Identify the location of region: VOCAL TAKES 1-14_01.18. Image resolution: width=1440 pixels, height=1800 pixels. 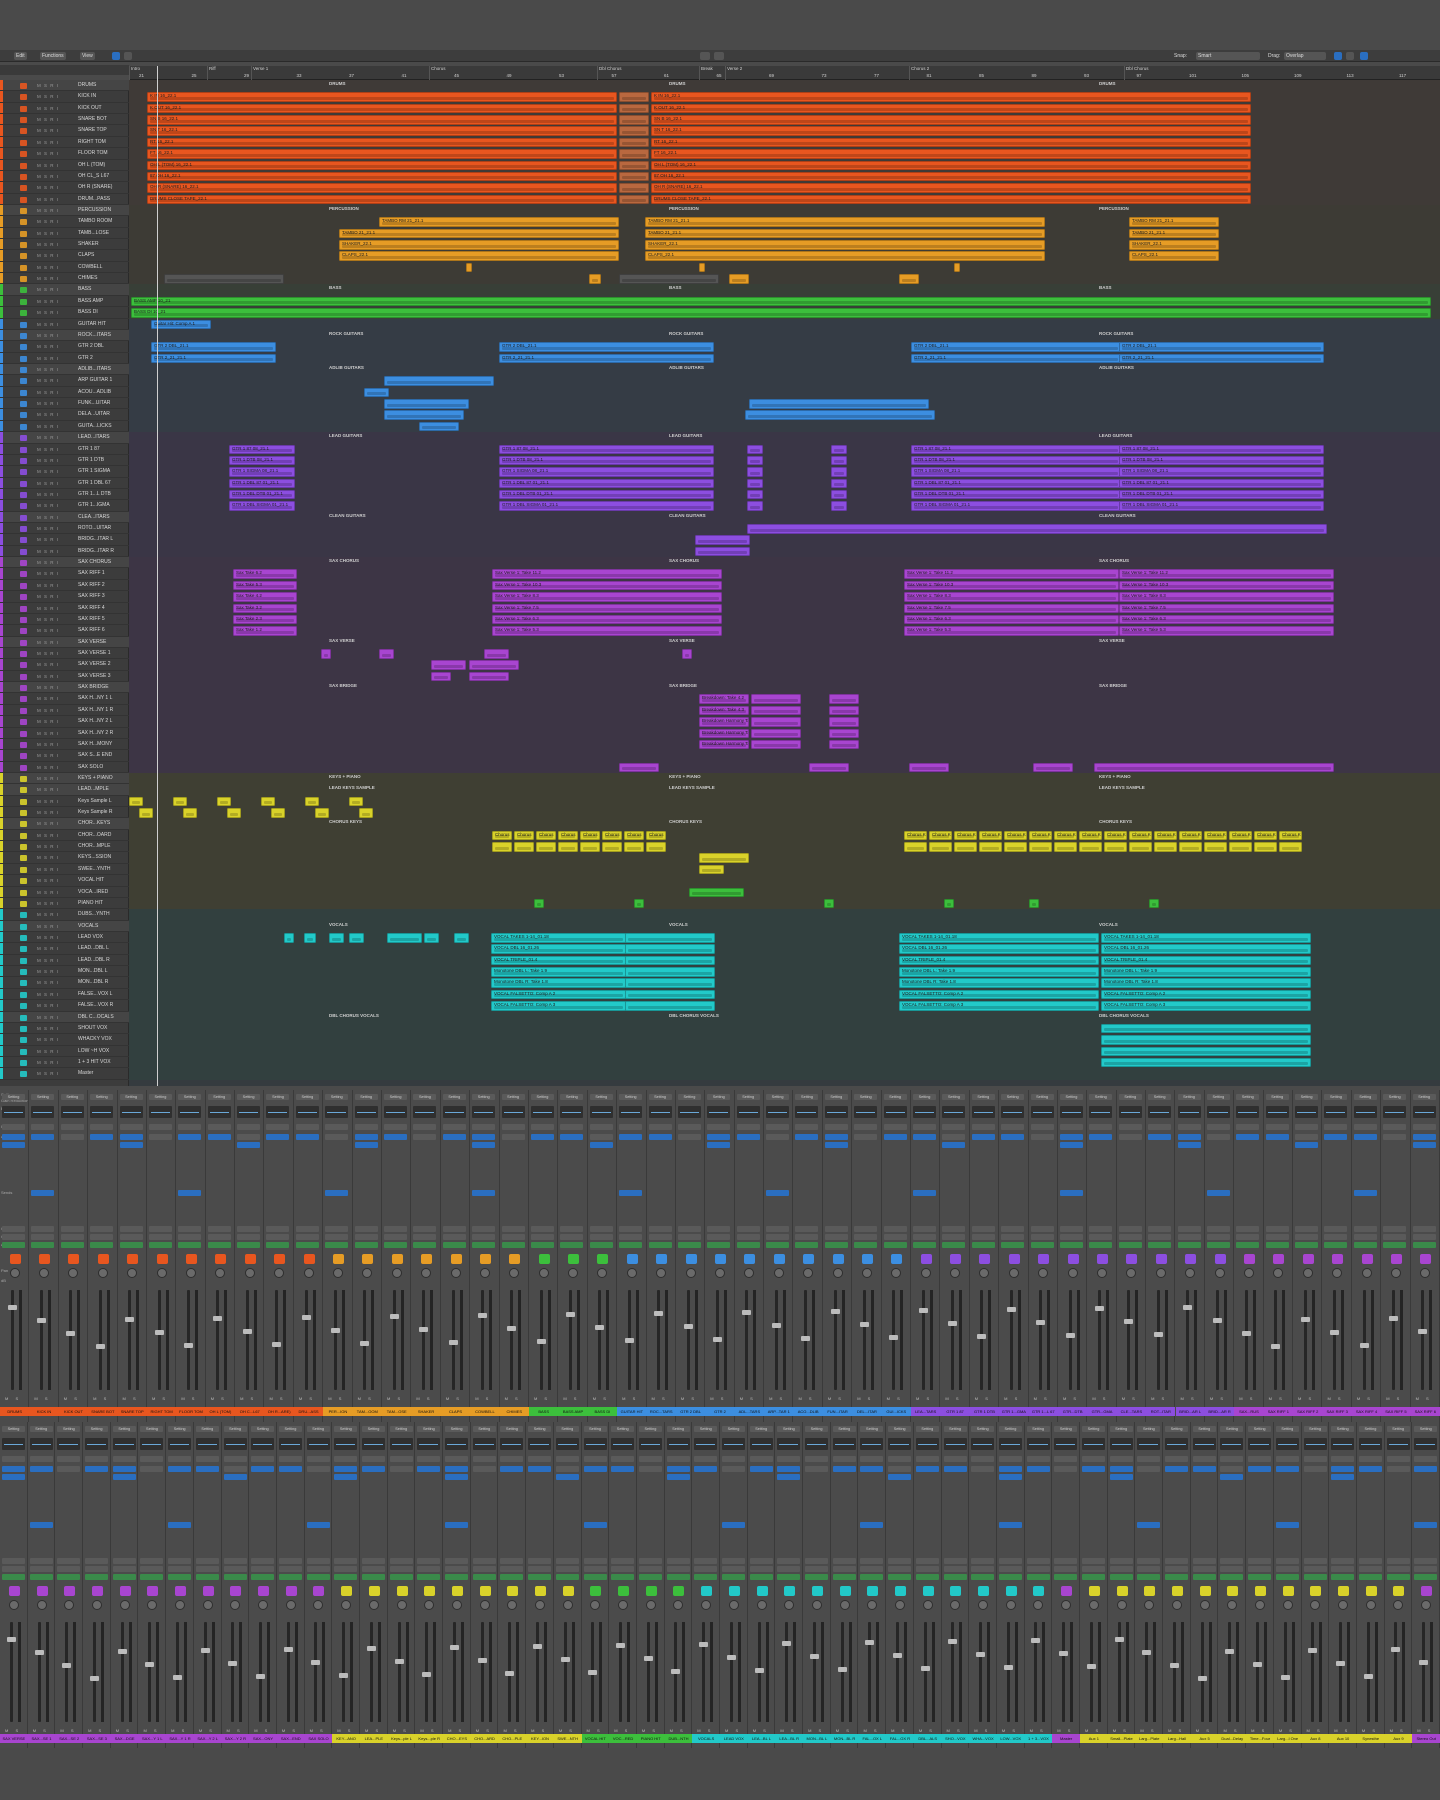
(558, 938).